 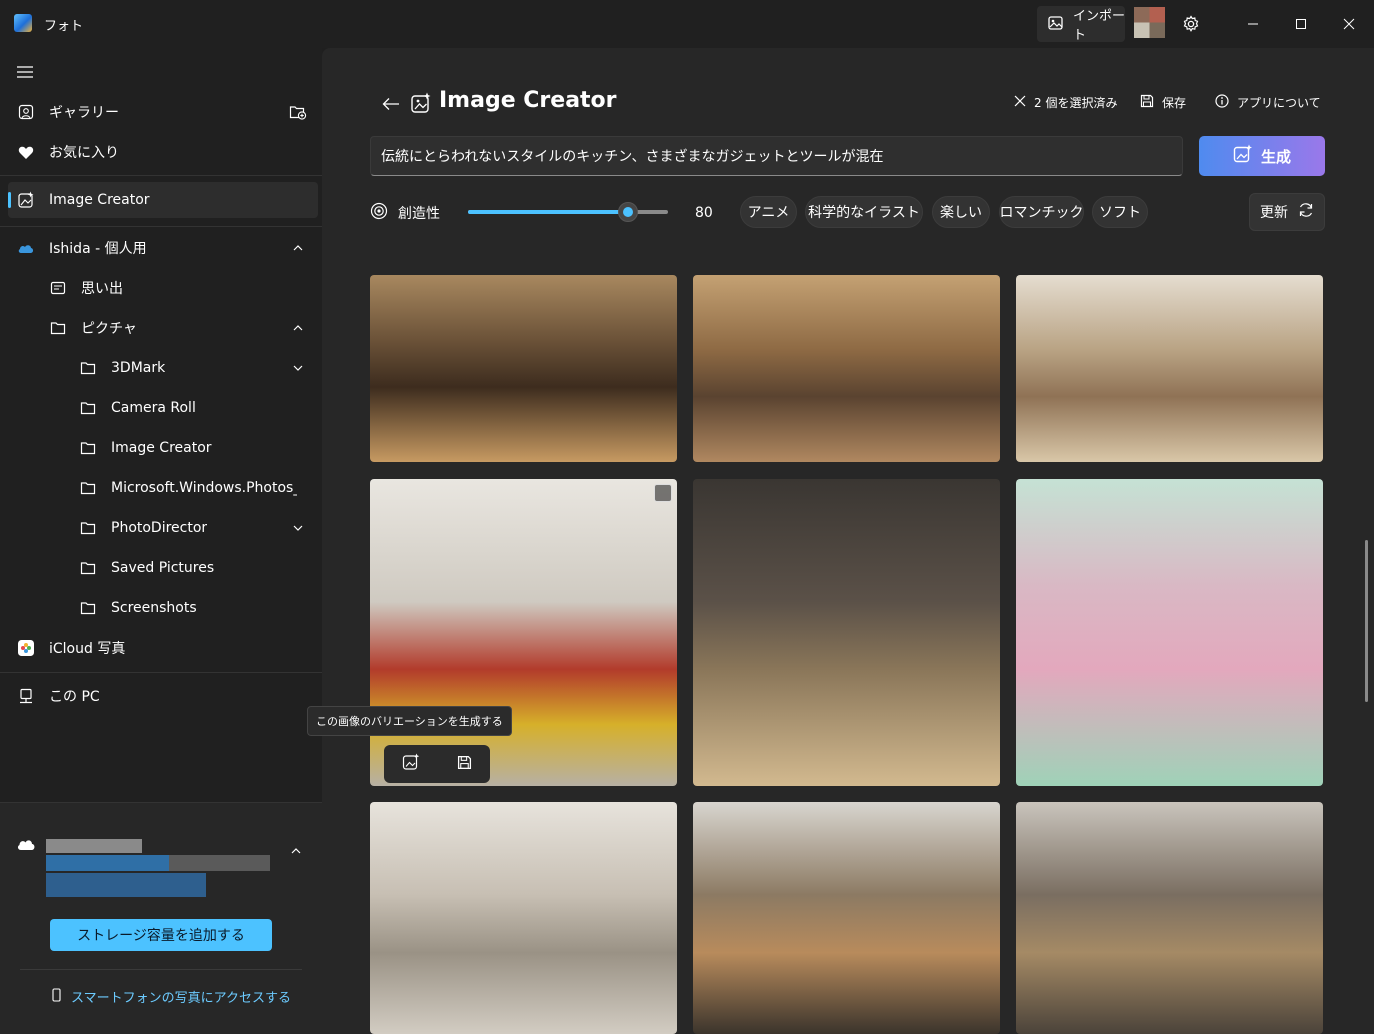 What do you see at coordinates (163, 696) in the screenshot?
I see `sidebar-item-this-pc: この PC` at bounding box center [163, 696].